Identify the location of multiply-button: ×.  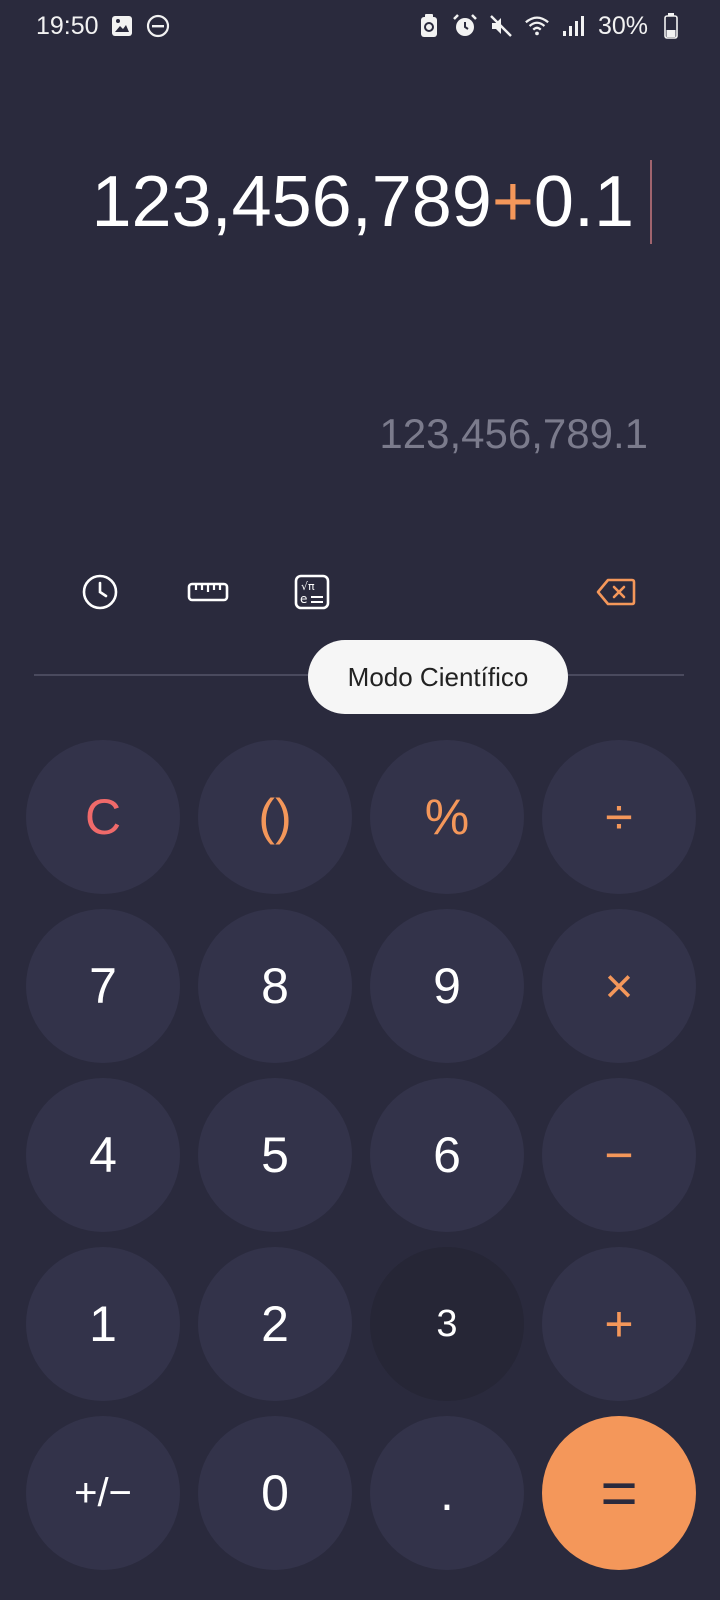
(619, 986).